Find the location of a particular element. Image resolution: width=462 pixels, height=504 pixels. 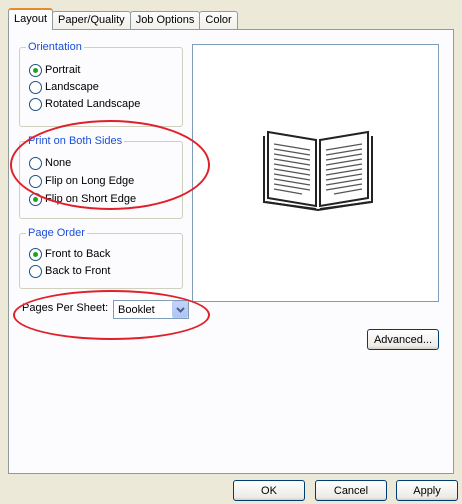

radio-none: None is located at coordinates (50, 163).